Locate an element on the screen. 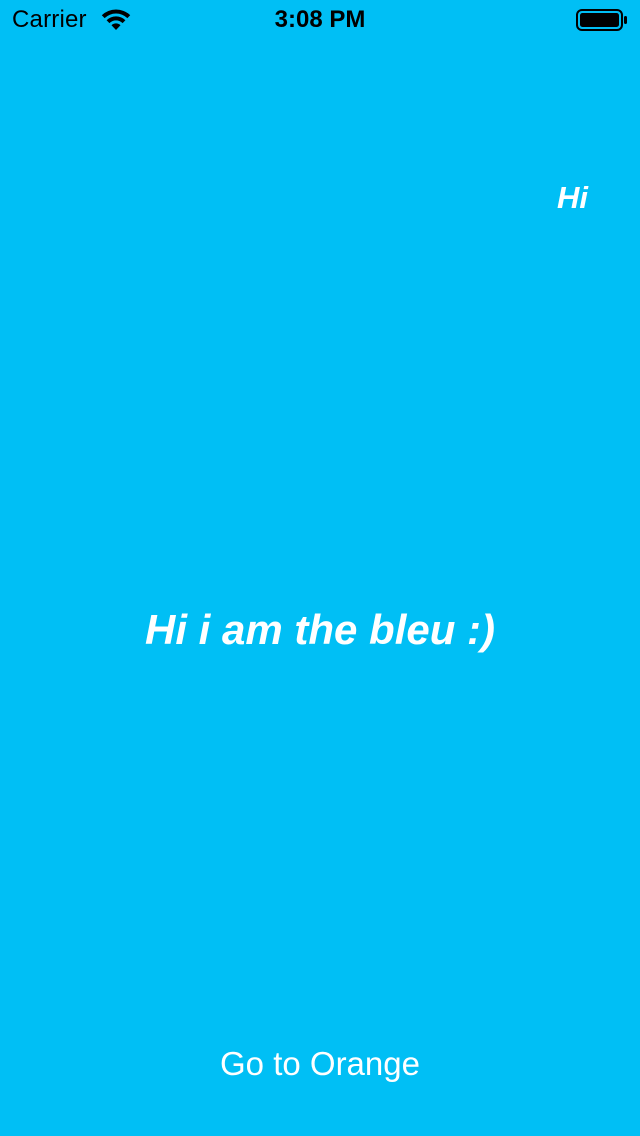  page-title: Hi i am the bleu :) is located at coordinates (320, 629).